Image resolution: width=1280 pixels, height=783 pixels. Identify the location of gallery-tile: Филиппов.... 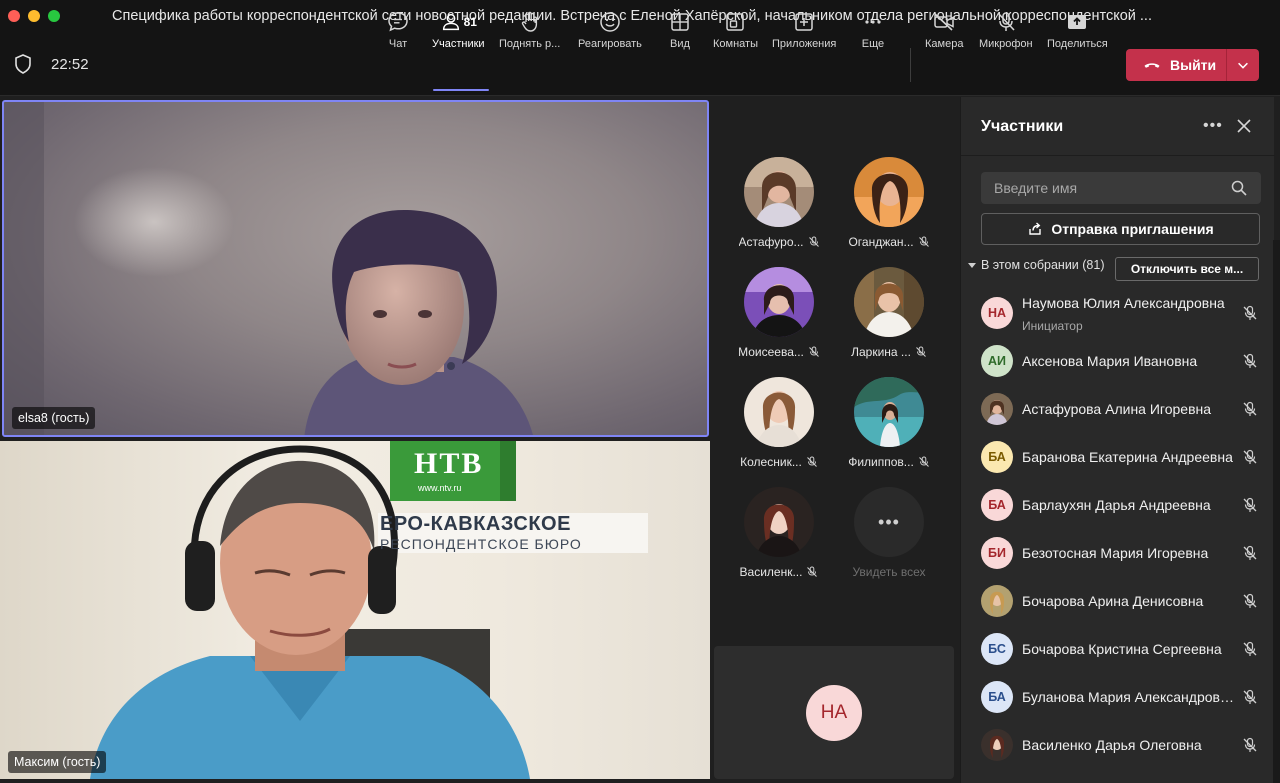
(889, 432).